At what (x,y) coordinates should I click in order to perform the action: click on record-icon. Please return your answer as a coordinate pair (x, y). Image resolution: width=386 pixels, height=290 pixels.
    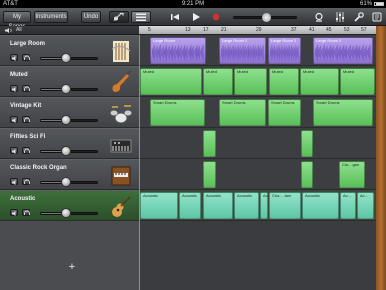
    Looking at the image, I should click on (216, 17).